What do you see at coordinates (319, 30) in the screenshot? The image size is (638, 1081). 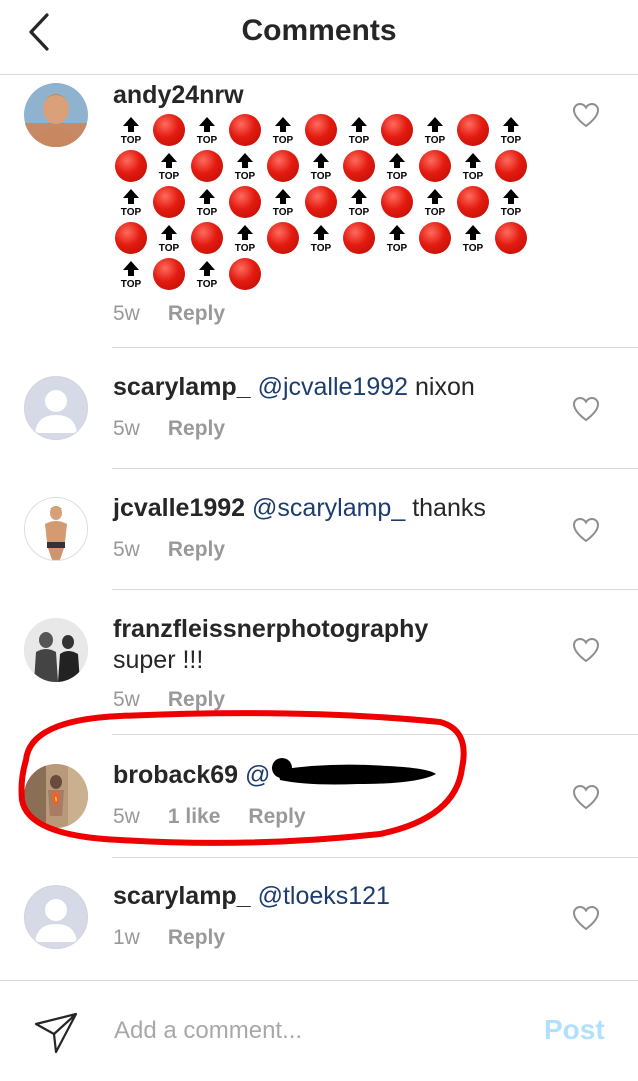 I see `page-title: Comments` at bounding box center [319, 30].